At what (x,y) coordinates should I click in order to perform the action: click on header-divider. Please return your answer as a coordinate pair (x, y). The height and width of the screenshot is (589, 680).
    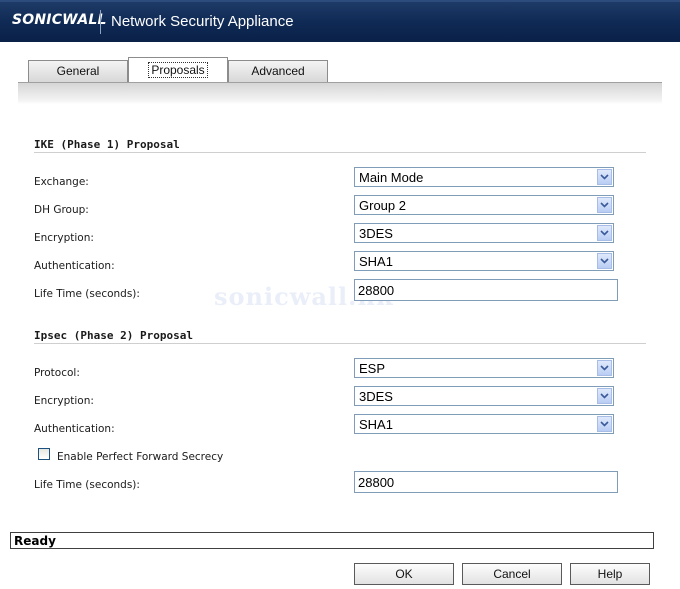
    Looking at the image, I should click on (100, 22).